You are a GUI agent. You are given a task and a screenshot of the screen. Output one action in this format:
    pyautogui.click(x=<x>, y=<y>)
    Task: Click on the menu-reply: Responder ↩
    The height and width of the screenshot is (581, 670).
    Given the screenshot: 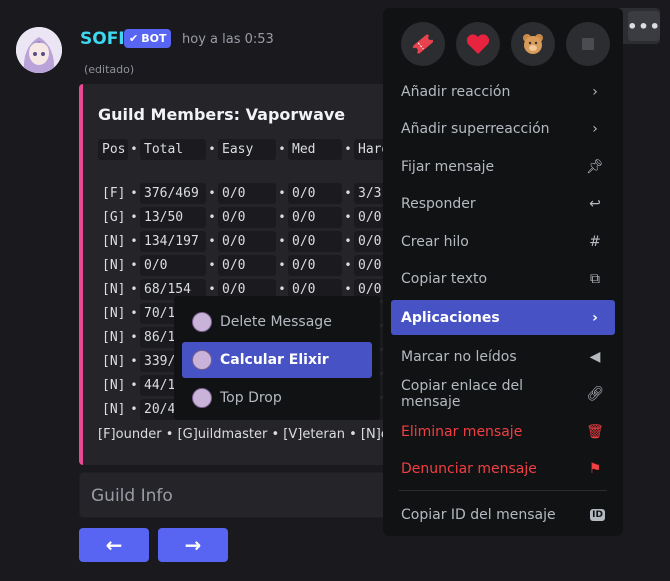 What is the action you would take?
    pyautogui.click(x=503, y=204)
    